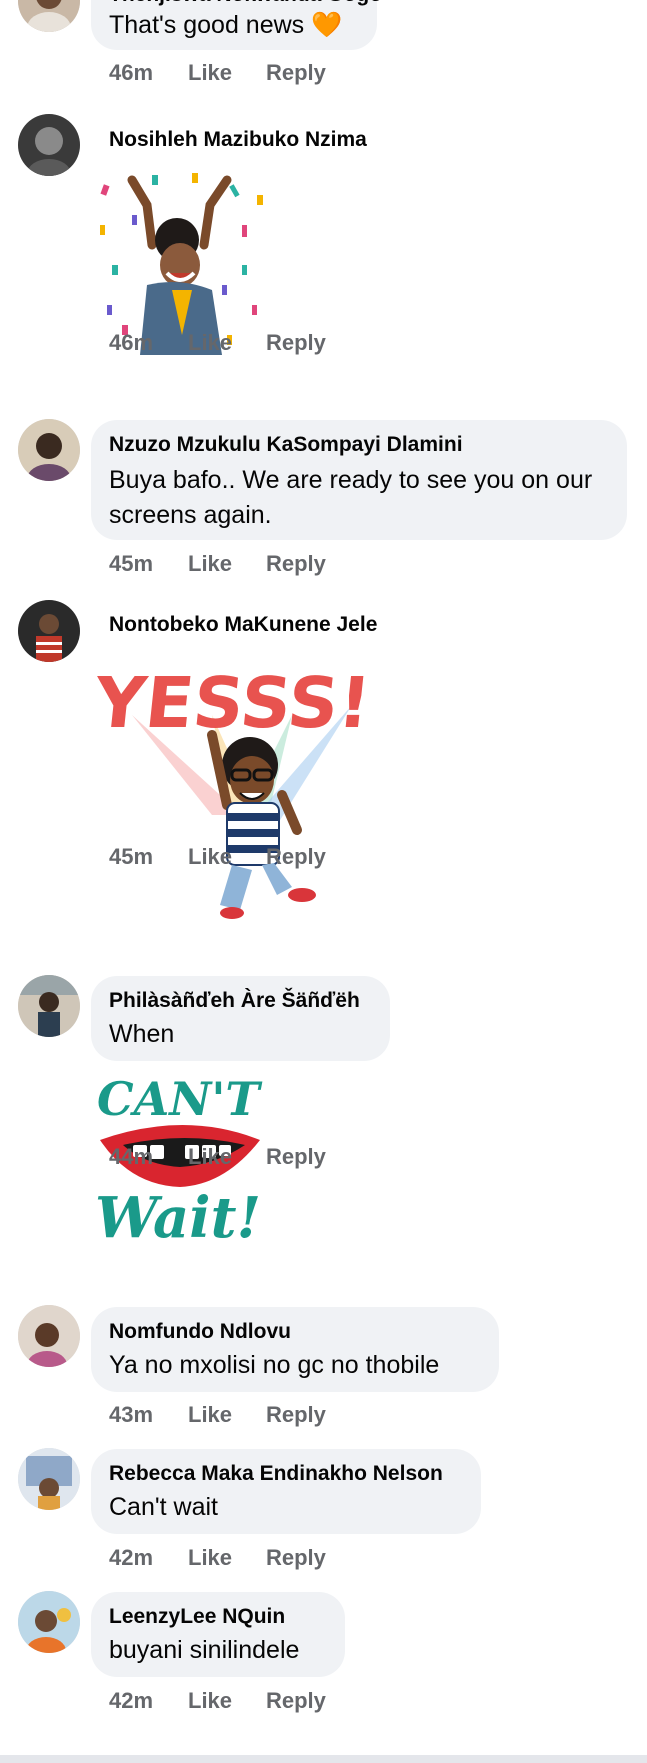 The height and width of the screenshot is (1763, 647). I want to click on comment-bubble: Rebecca Maka Endinakho Nelson Can't wait, so click(286, 1491).